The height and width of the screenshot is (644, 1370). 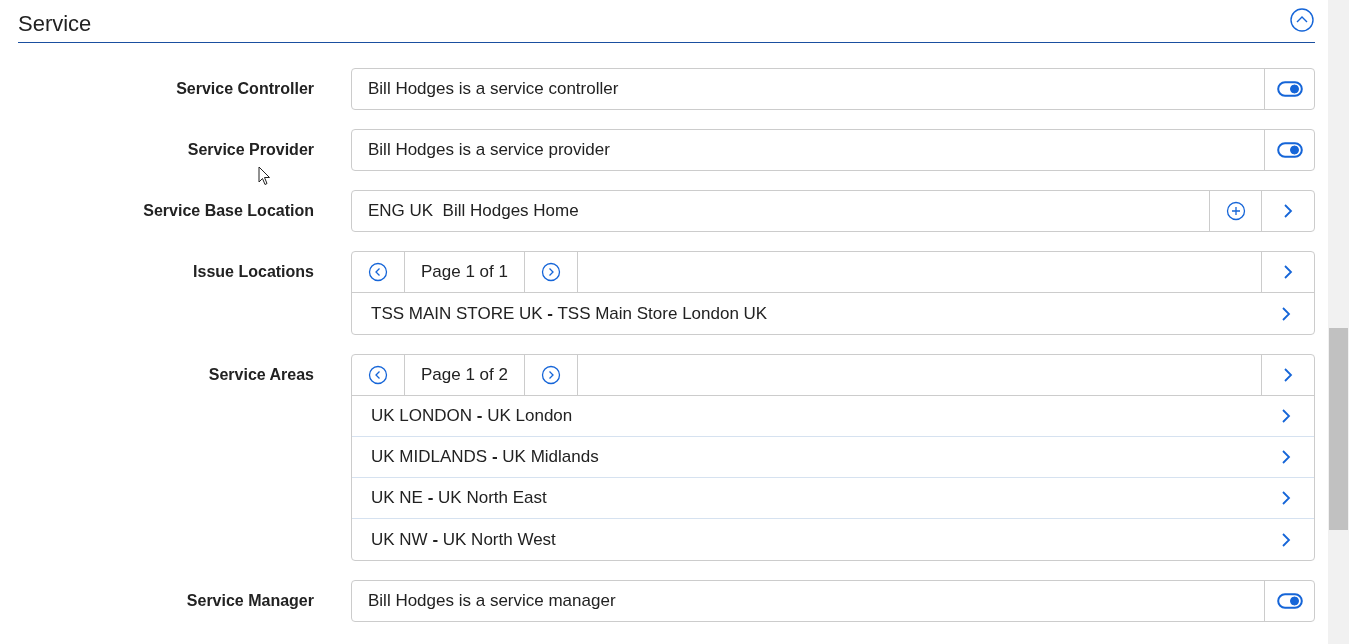 I want to click on field-label: Issue Locations, so click(x=253, y=272).